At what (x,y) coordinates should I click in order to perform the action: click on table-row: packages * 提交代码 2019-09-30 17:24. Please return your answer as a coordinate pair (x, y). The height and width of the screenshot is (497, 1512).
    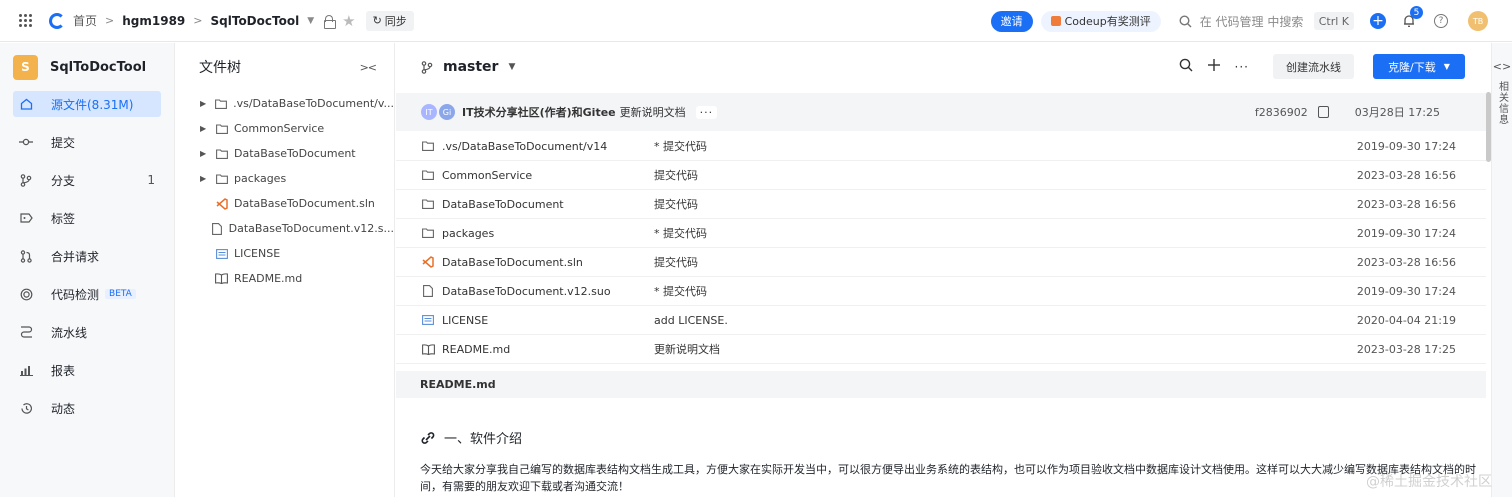
    Looking at the image, I should click on (941, 233).